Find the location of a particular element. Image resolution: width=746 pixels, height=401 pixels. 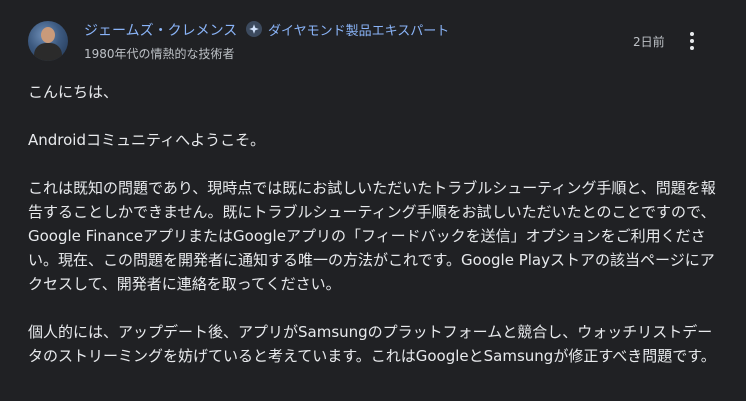

more-options-button is located at coordinates (692, 41).